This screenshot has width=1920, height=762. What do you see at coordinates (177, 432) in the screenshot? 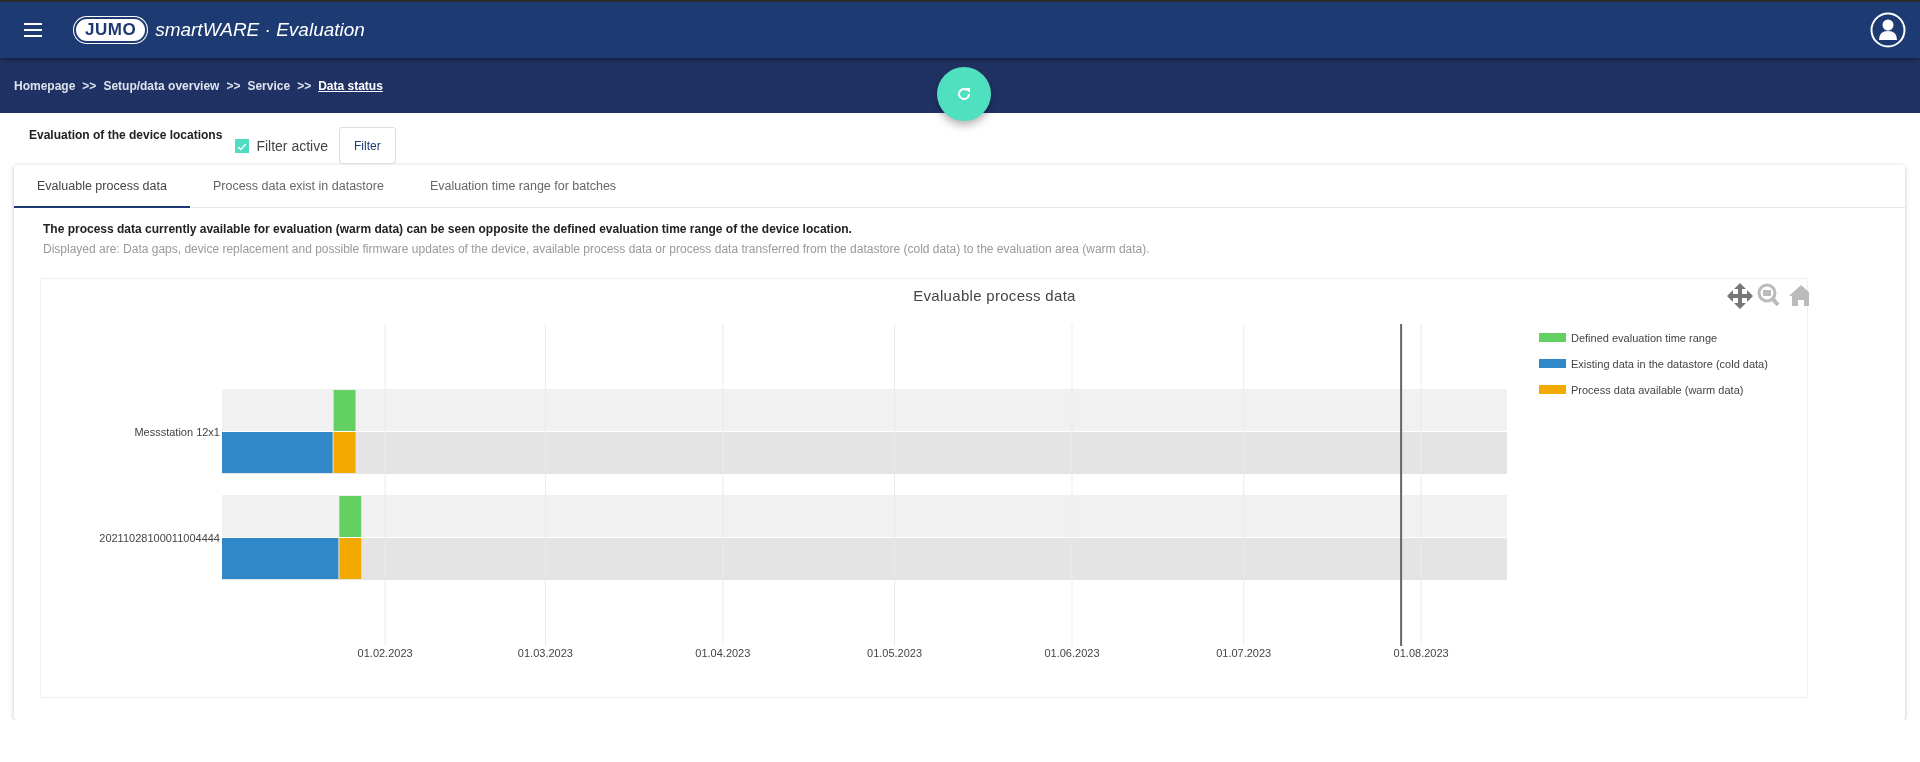
I see `category-label: Messstation 12x1` at bounding box center [177, 432].